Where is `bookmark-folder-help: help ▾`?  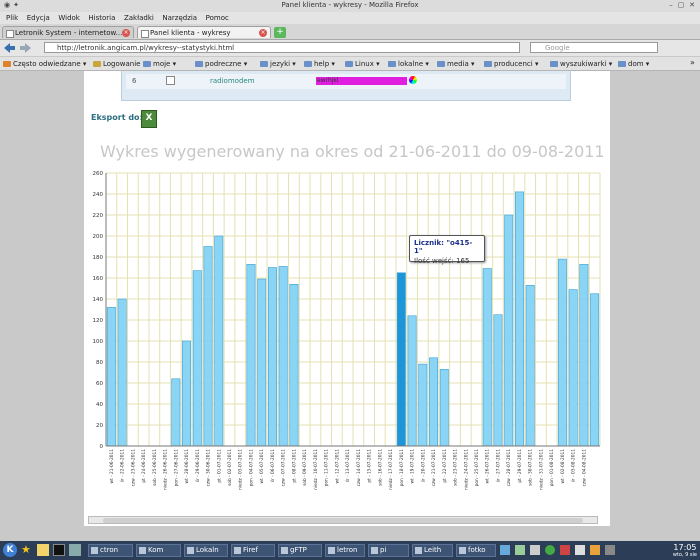 bookmark-folder-help: help ▾ is located at coordinates (319, 64).